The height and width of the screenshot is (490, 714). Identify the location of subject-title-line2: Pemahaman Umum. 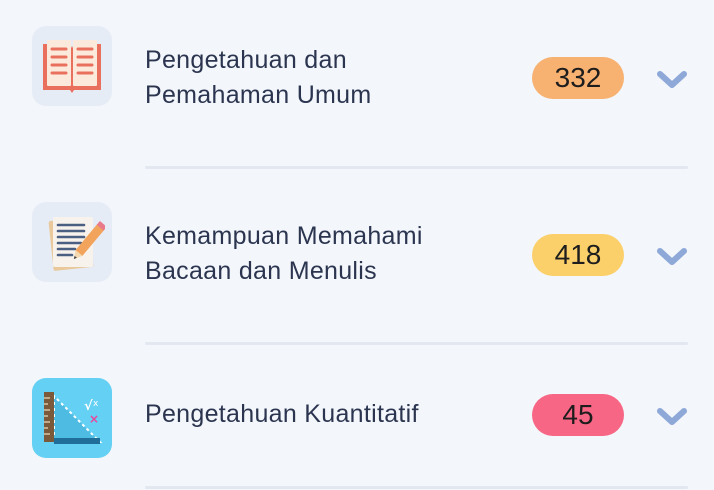
(258, 95).